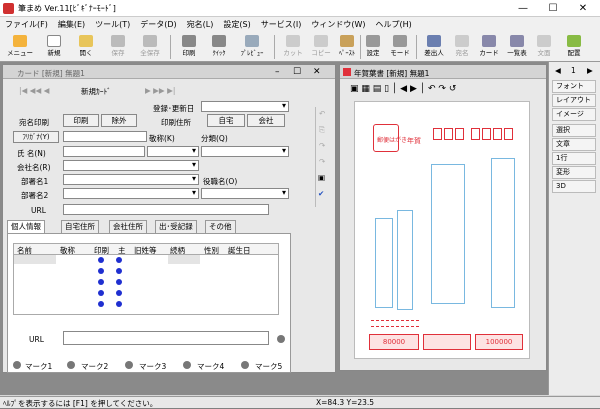 This screenshot has width=600, height=409. What do you see at coordinates (26, 24) in the screenshot?
I see `menu-file: ファイル(F)` at bounding box center [26, 24].